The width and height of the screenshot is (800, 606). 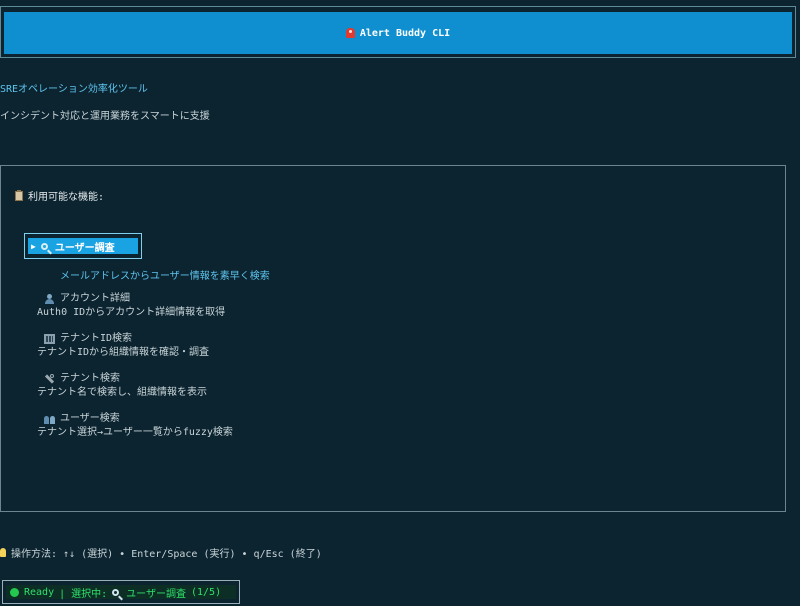 I want to click on menu-item-label: ユーザー調査, so click(x=84, y=248).